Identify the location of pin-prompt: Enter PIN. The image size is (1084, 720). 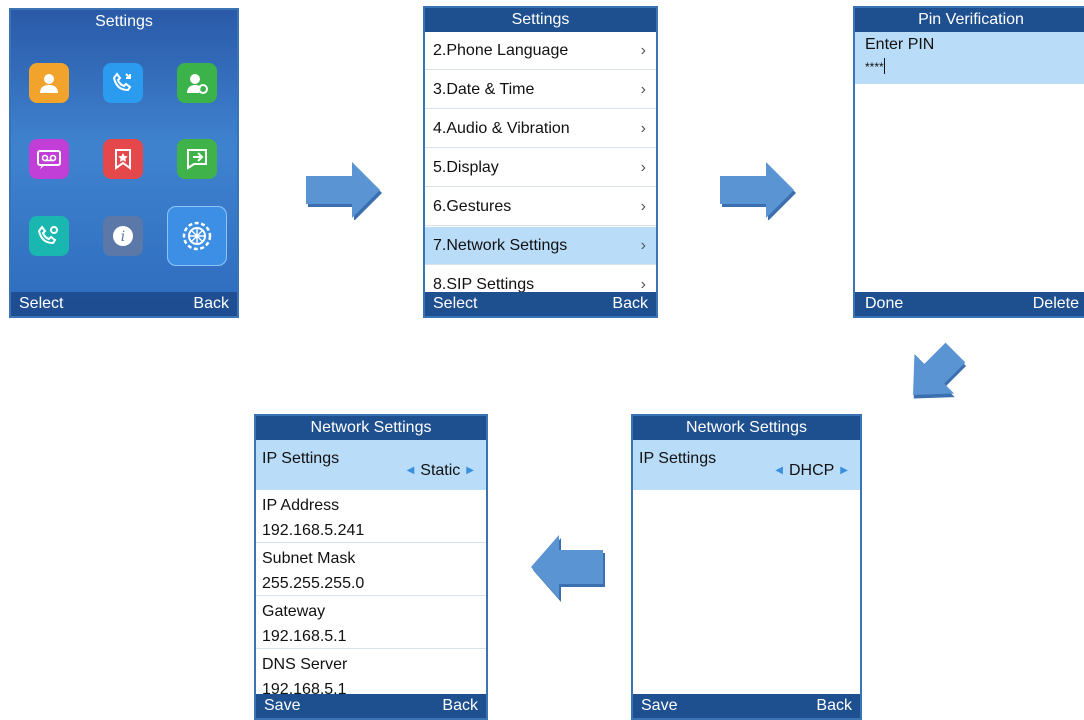
(900, 44).